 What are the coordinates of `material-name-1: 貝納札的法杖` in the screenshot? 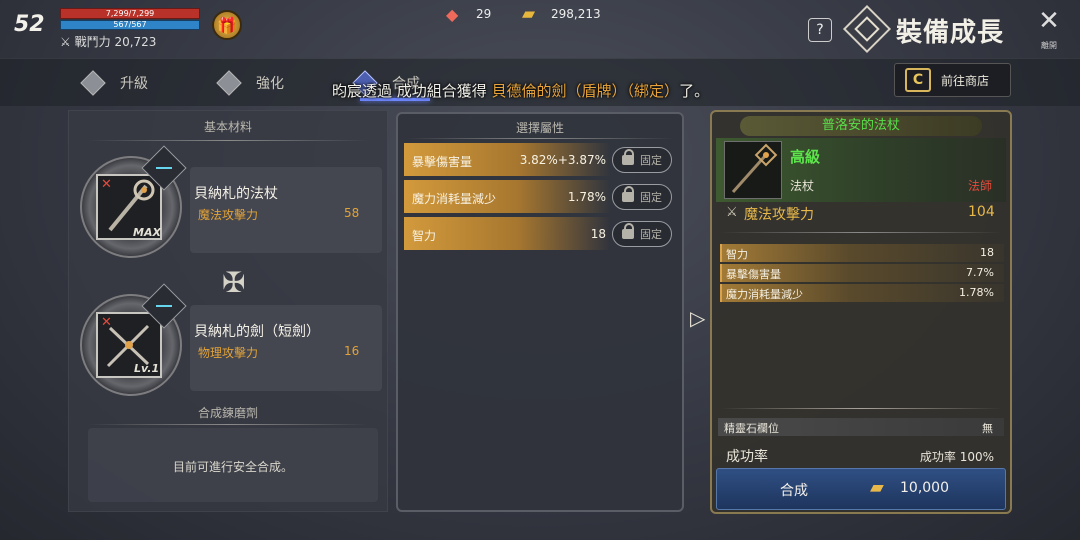 It's located at (236, 194).